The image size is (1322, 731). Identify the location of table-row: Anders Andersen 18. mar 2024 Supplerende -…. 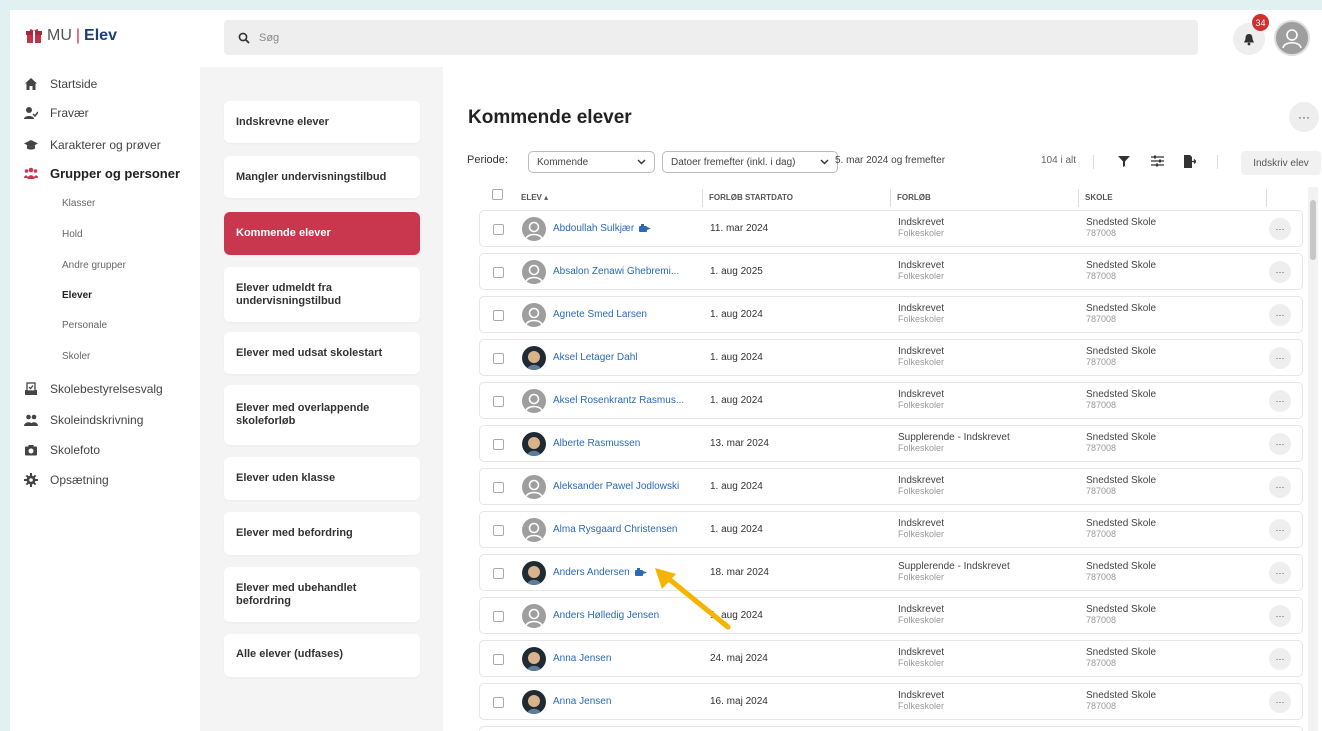
(891, 572).